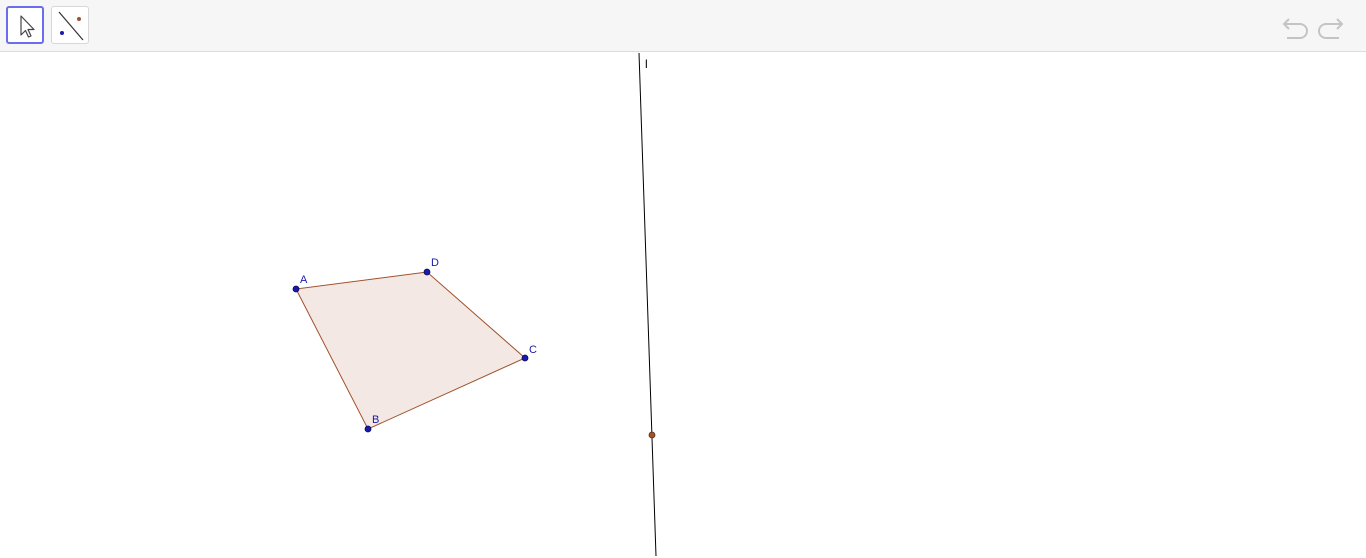  What do you see at coordinates (533, 350) in the screenshot?
I see `point-c-label: C` at bounding box center [533, 350].